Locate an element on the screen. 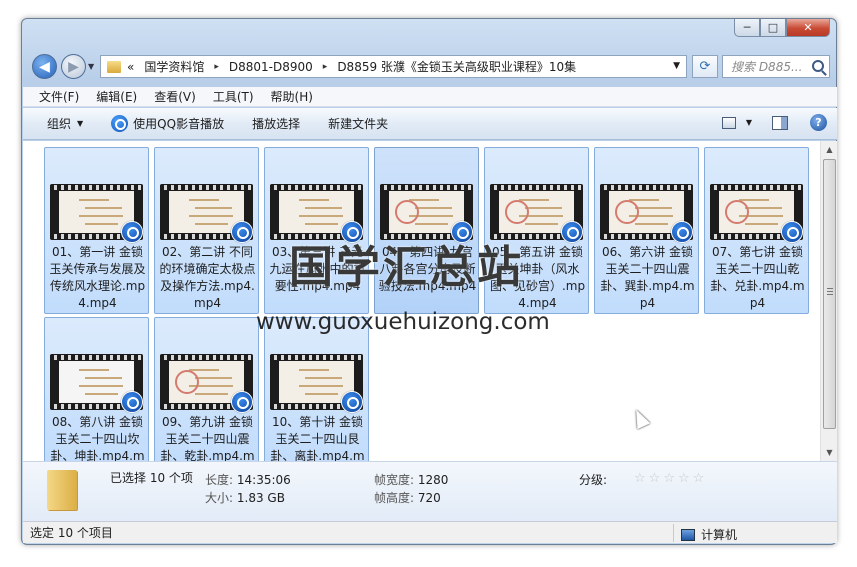 Image resolution: width=857 pixels, height=567 pixels. preview-pane-icon is located at coordinates (780, 122).